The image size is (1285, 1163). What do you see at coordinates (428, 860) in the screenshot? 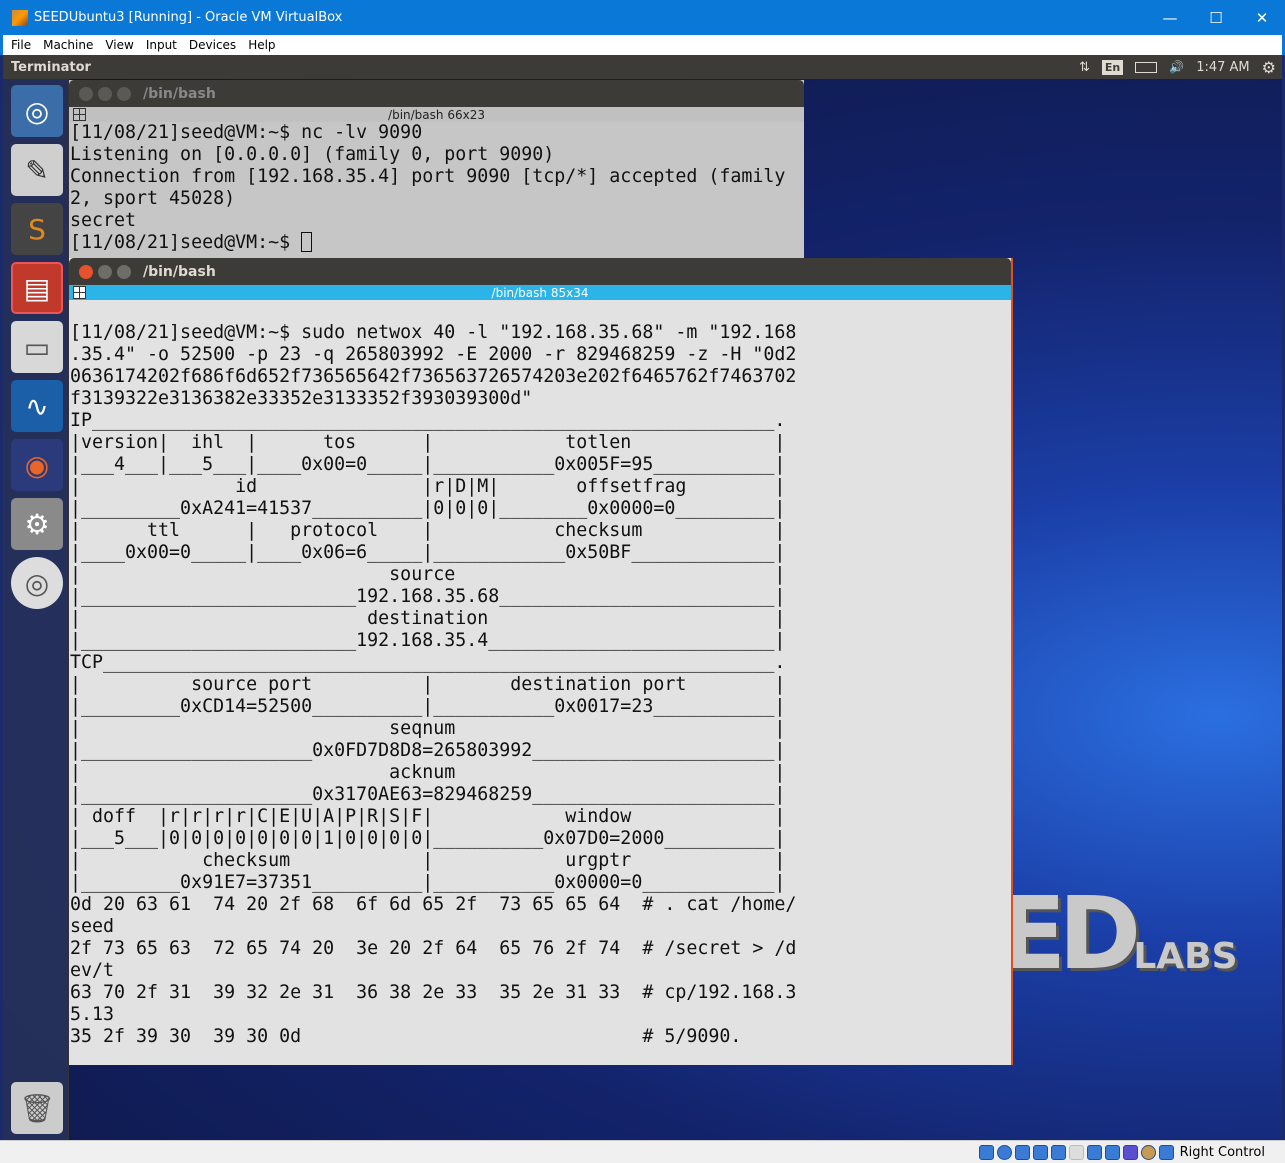
I see `terminal-line: | checksum | urgptr |` at bounding box center [428, 860].